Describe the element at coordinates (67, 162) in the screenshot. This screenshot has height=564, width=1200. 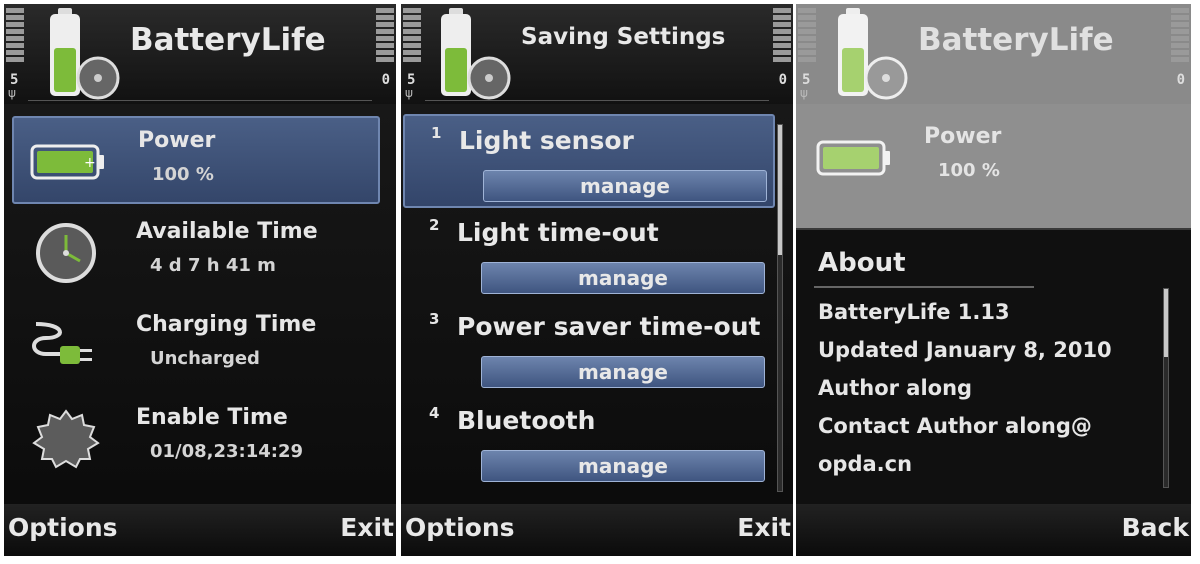
I see `battery-icon: +` at that location.